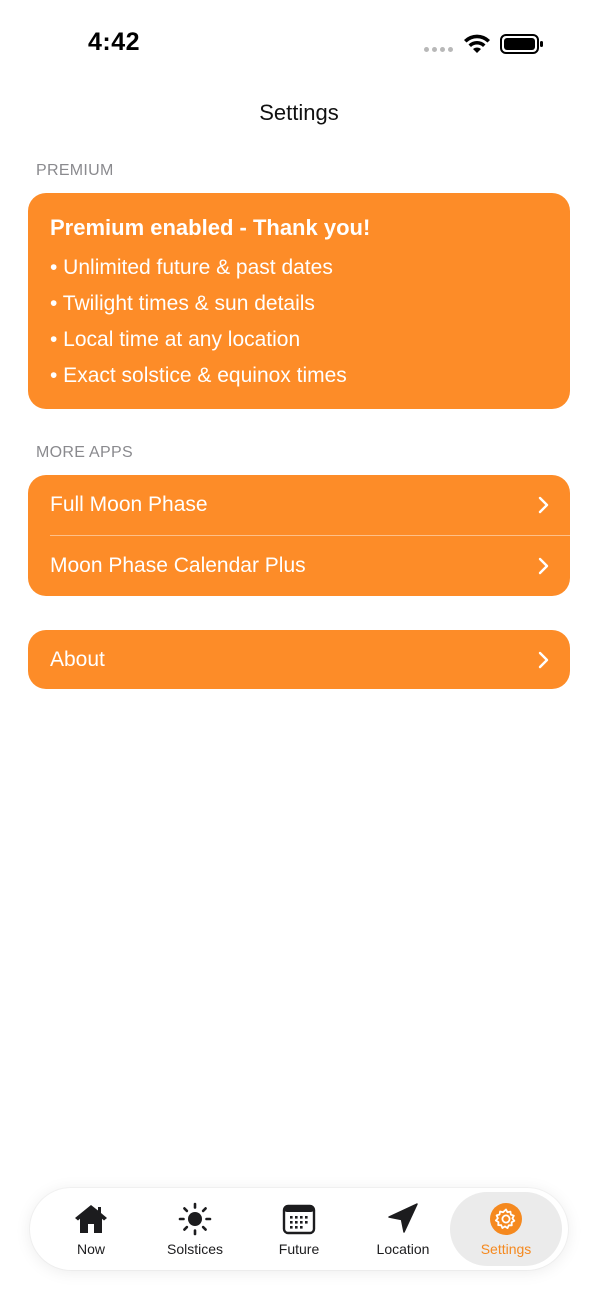  I want to click on tab-now: Now, so click(91, 1229).